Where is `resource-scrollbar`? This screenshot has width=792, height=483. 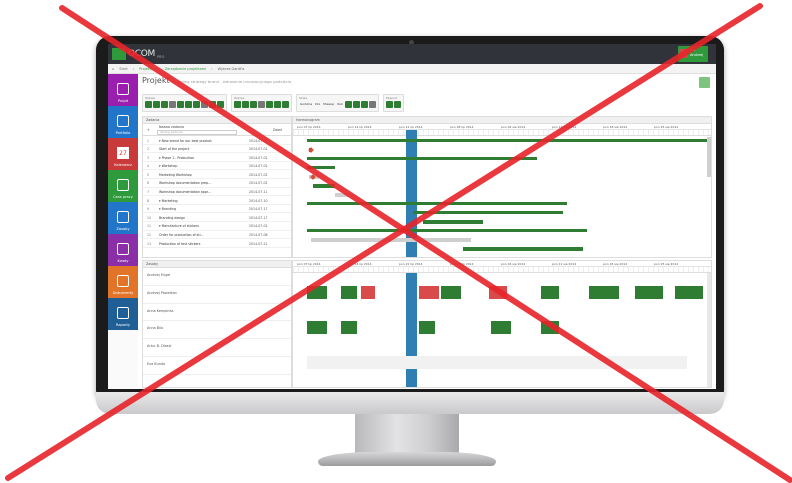
resource-scrollbar is located at coordinates (709, 330).